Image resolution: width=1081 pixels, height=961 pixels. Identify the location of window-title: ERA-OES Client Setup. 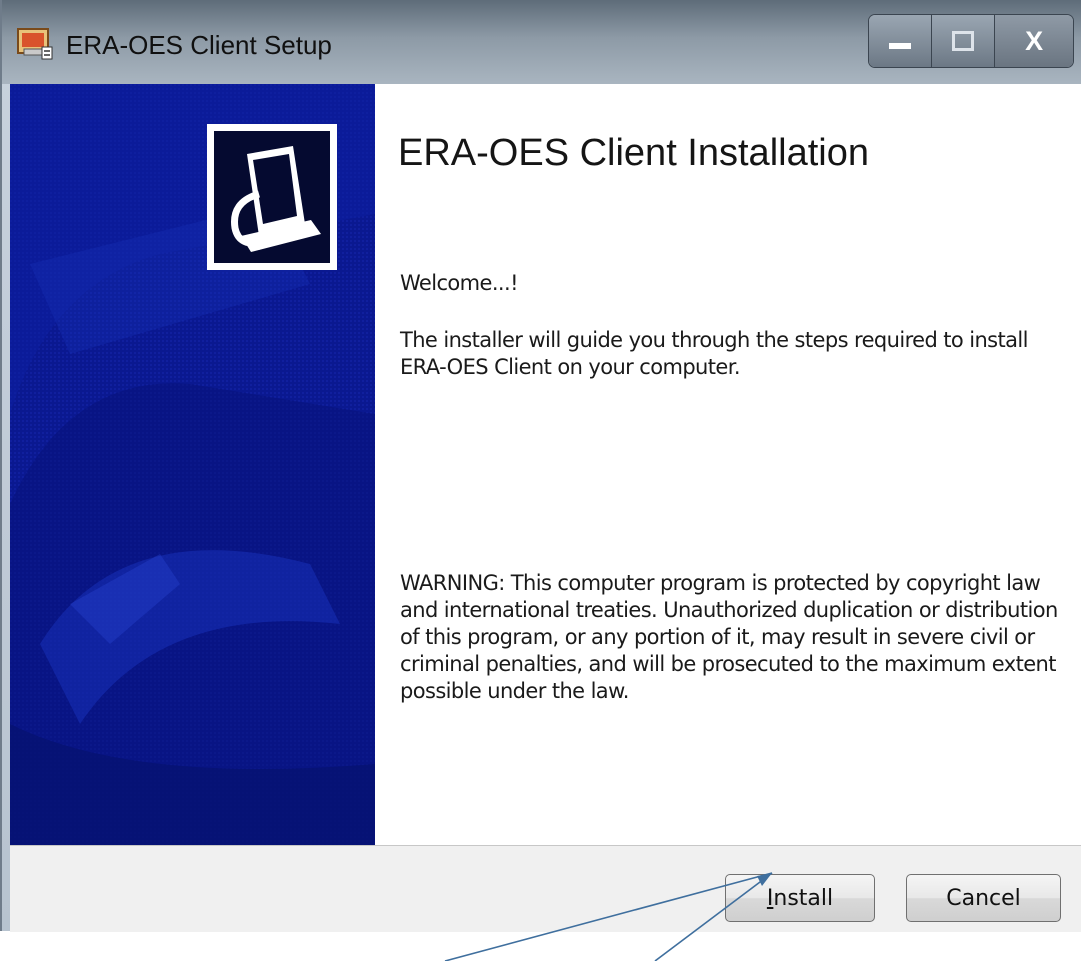
(199, 45).